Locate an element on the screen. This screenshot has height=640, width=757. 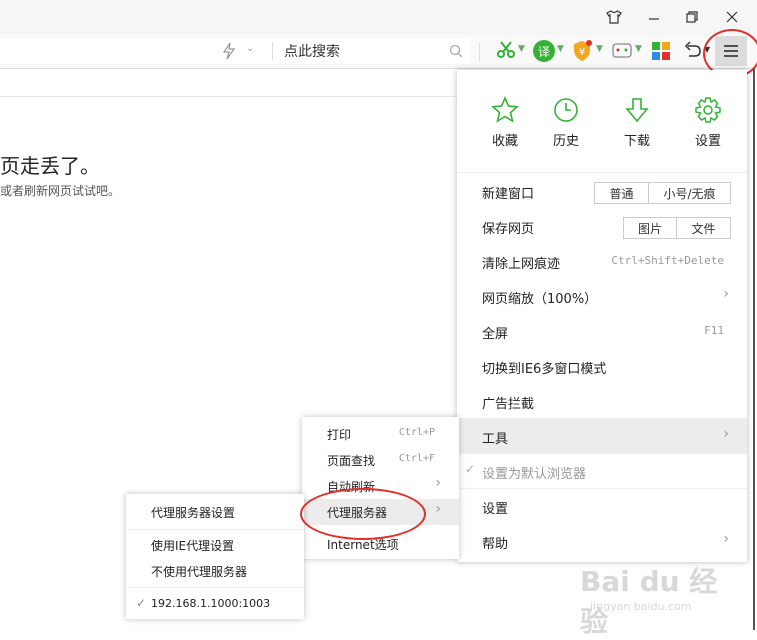
menu-item-label: 使用IE代理设置 is located at coordinates (193, 546).